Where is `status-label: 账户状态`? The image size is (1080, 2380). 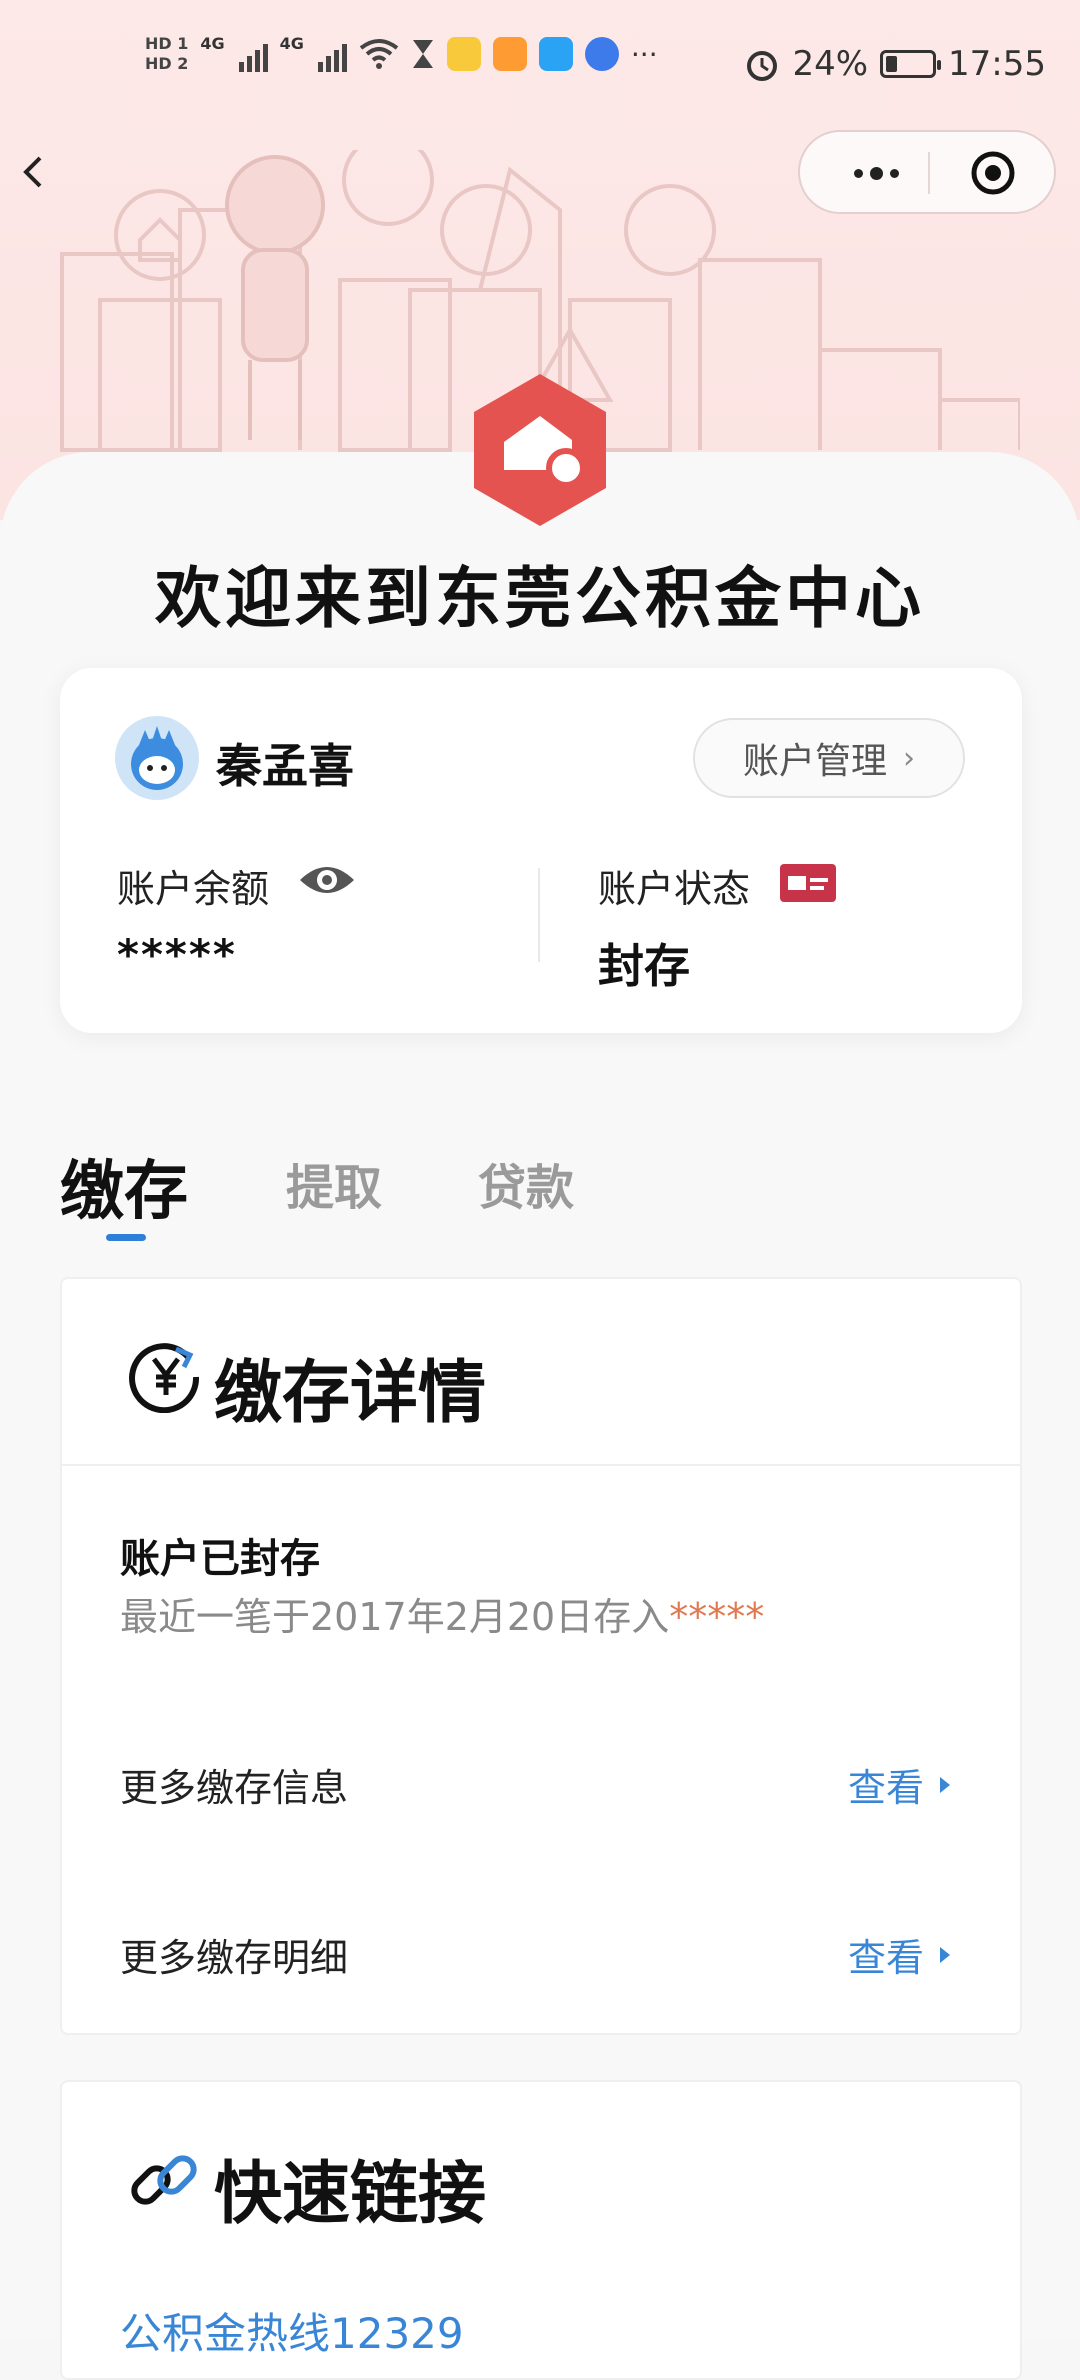
status-label: 账户状态 is located at coordinates (674, 889).